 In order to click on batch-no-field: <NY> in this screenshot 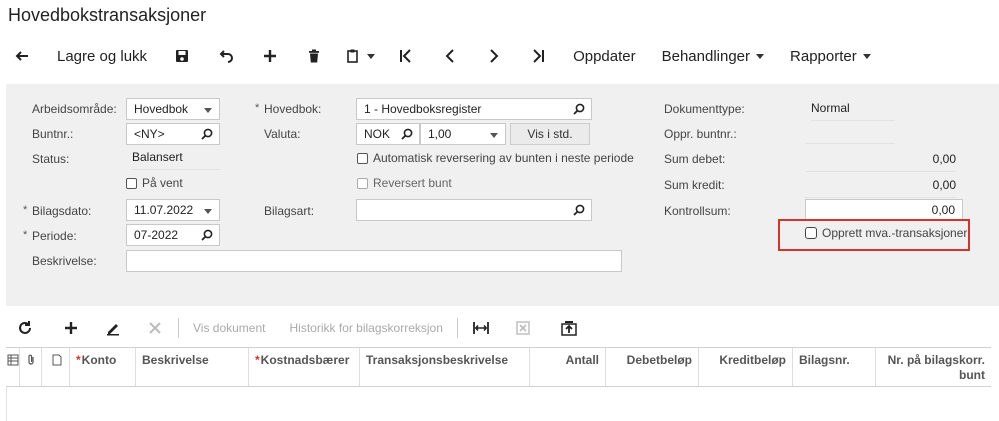, I will do `click(173, 134)`.